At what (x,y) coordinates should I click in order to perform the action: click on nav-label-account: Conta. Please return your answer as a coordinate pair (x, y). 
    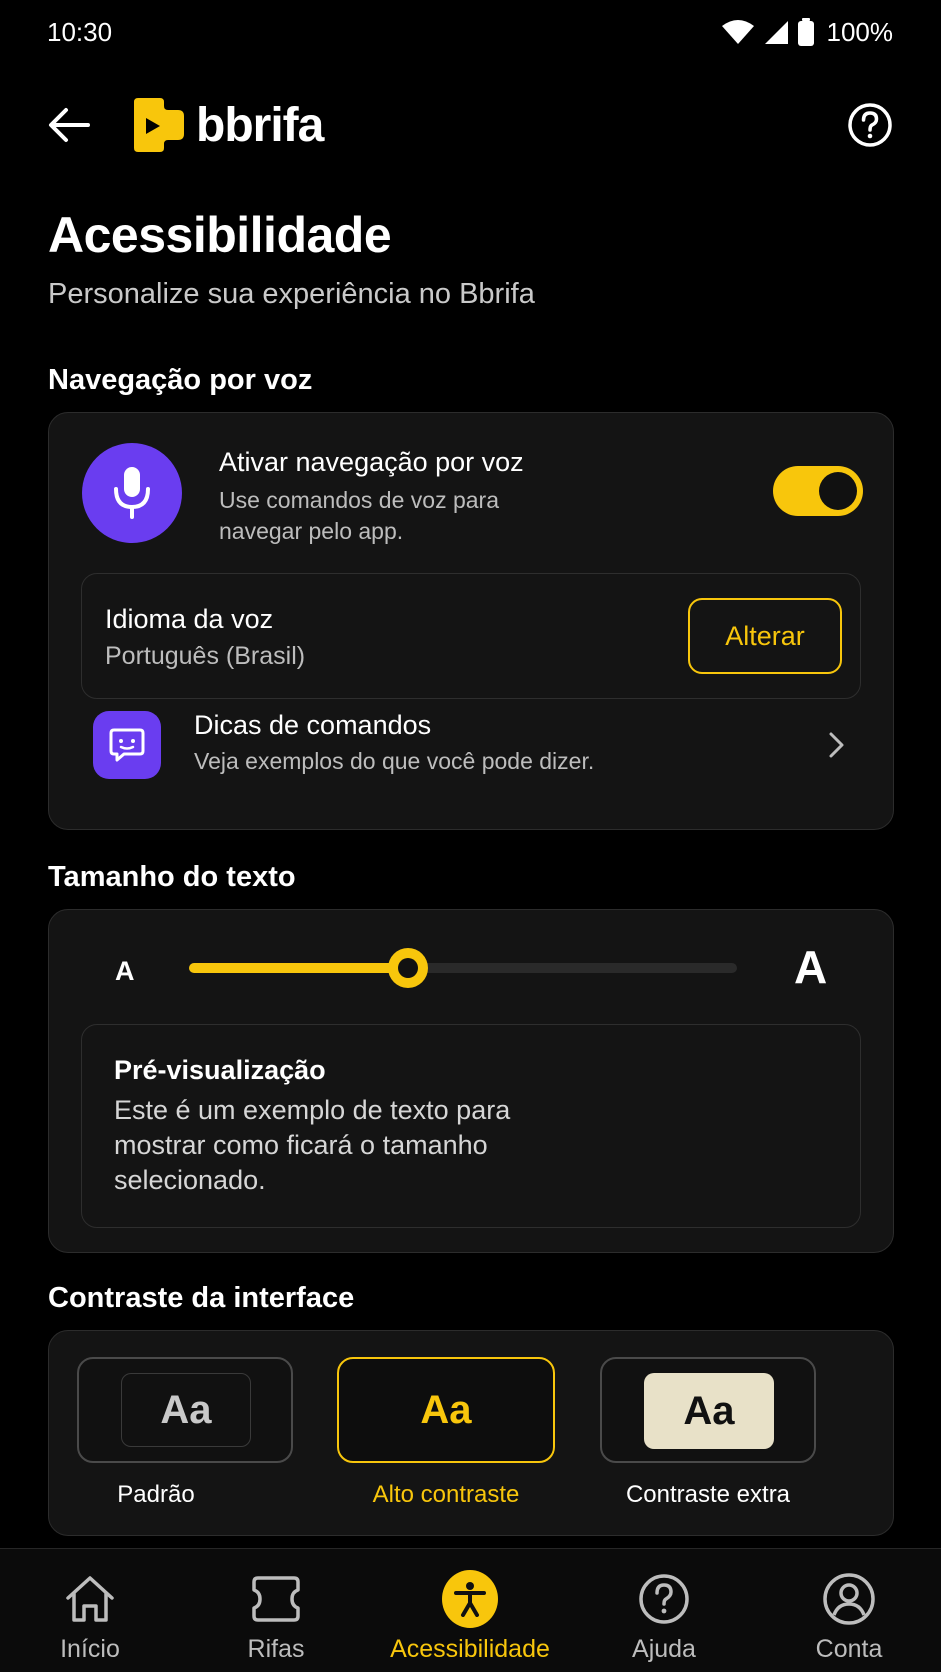
    Looking at the image, I should click on (849, 1649).